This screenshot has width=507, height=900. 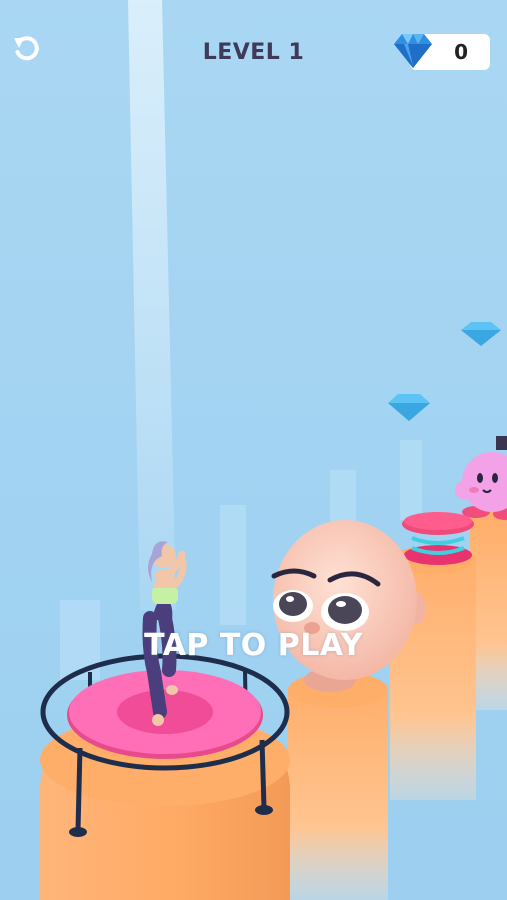 What do you see at coordinates (413, 51) in the screenshot?
I see `diamond-icon` at bounding box center [413, 51].